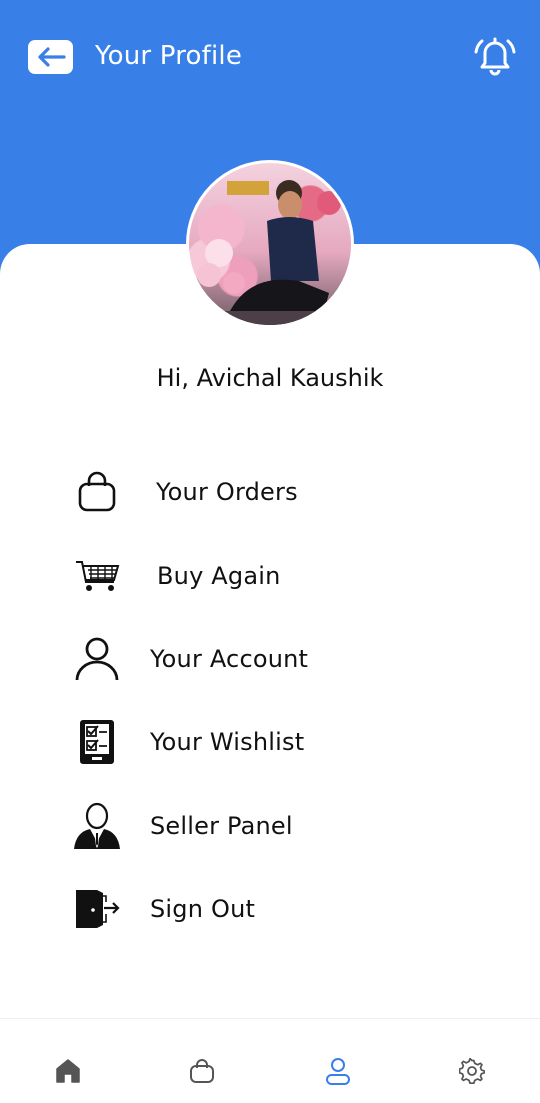  I want to click on arrow-left-icon, so click(51, 57).